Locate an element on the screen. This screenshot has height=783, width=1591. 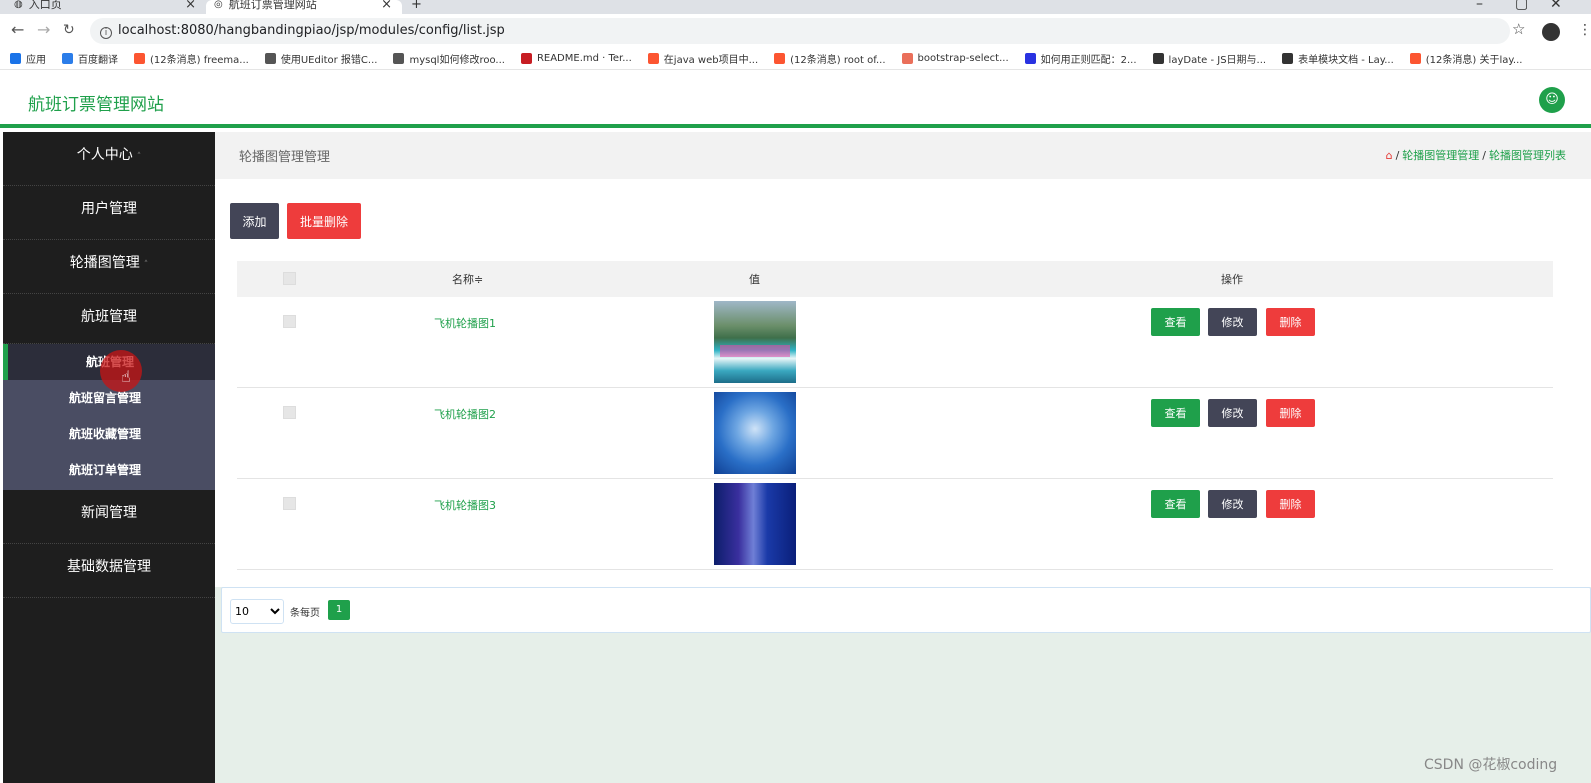
tab-label: 入口页 is located at coordinates (45, 5).